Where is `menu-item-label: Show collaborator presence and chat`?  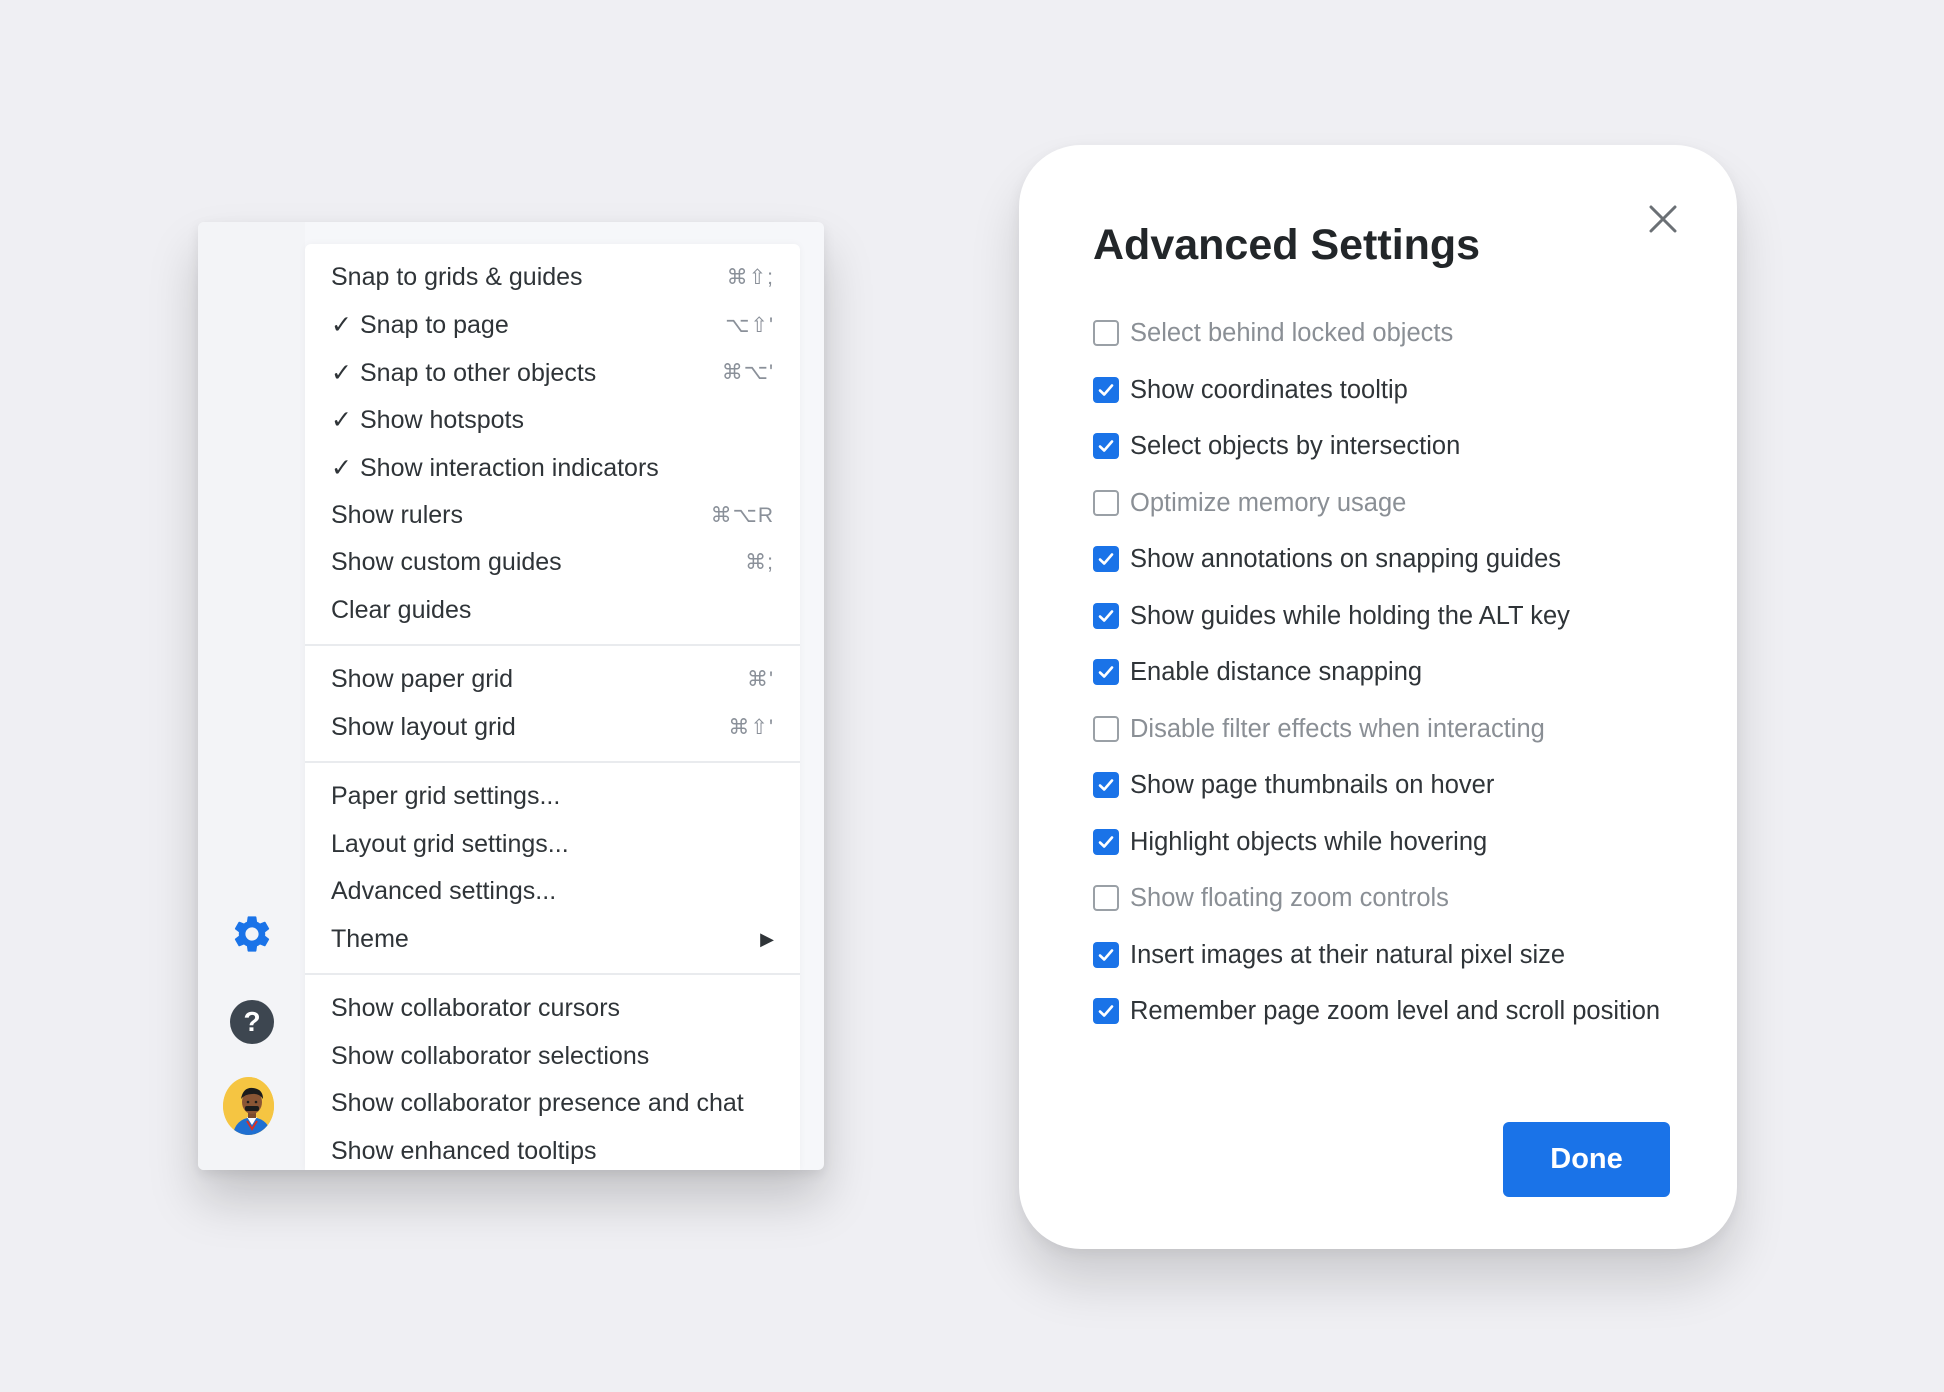 menu-item-label: Show collaborator presence and chat is located at coordinates (537, 1103).